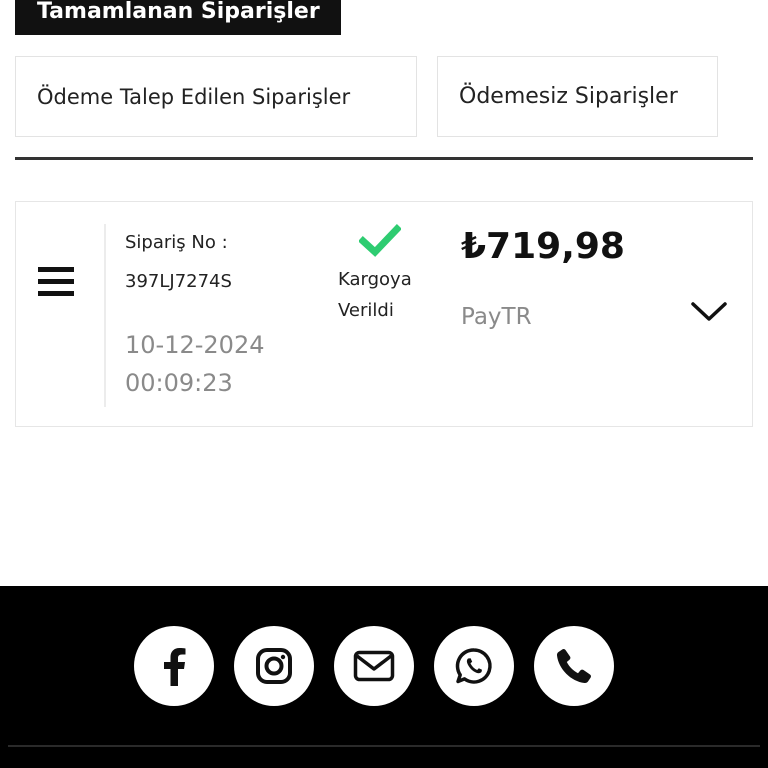  I want to click on chevron-down-icon, so click(709, 312).